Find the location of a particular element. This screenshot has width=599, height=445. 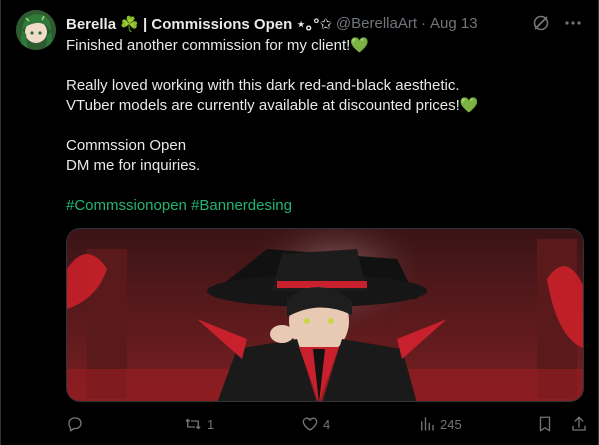

like-icon is located at coordinates (310, 424).